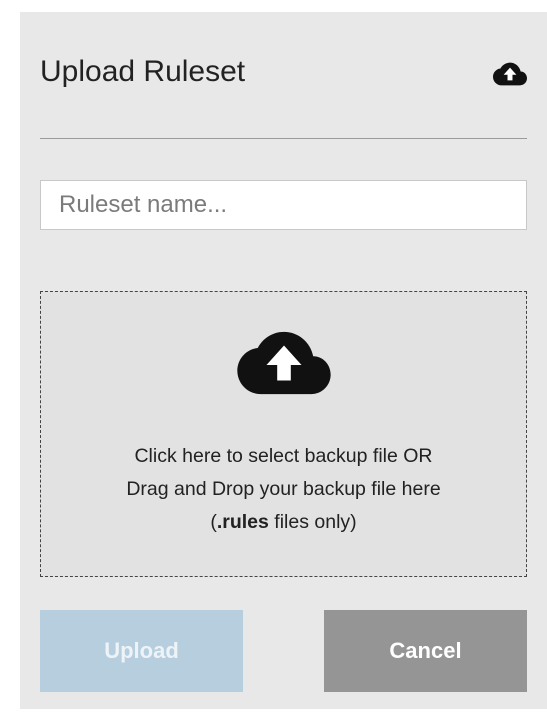  I want to click on cancel-button: Cancel, so click(425, 651).